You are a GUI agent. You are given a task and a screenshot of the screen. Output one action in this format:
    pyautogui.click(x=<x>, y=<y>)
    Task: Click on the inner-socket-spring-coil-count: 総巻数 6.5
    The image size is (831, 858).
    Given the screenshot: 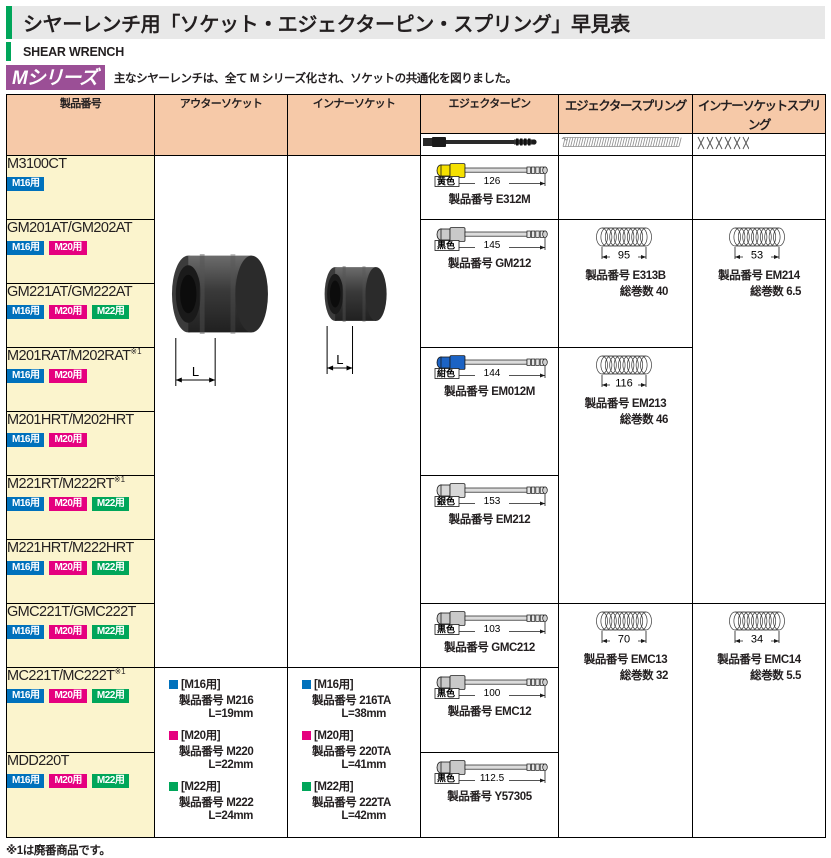 What is the action you would take?
    pyautogui.click(x=775, y=292)
    